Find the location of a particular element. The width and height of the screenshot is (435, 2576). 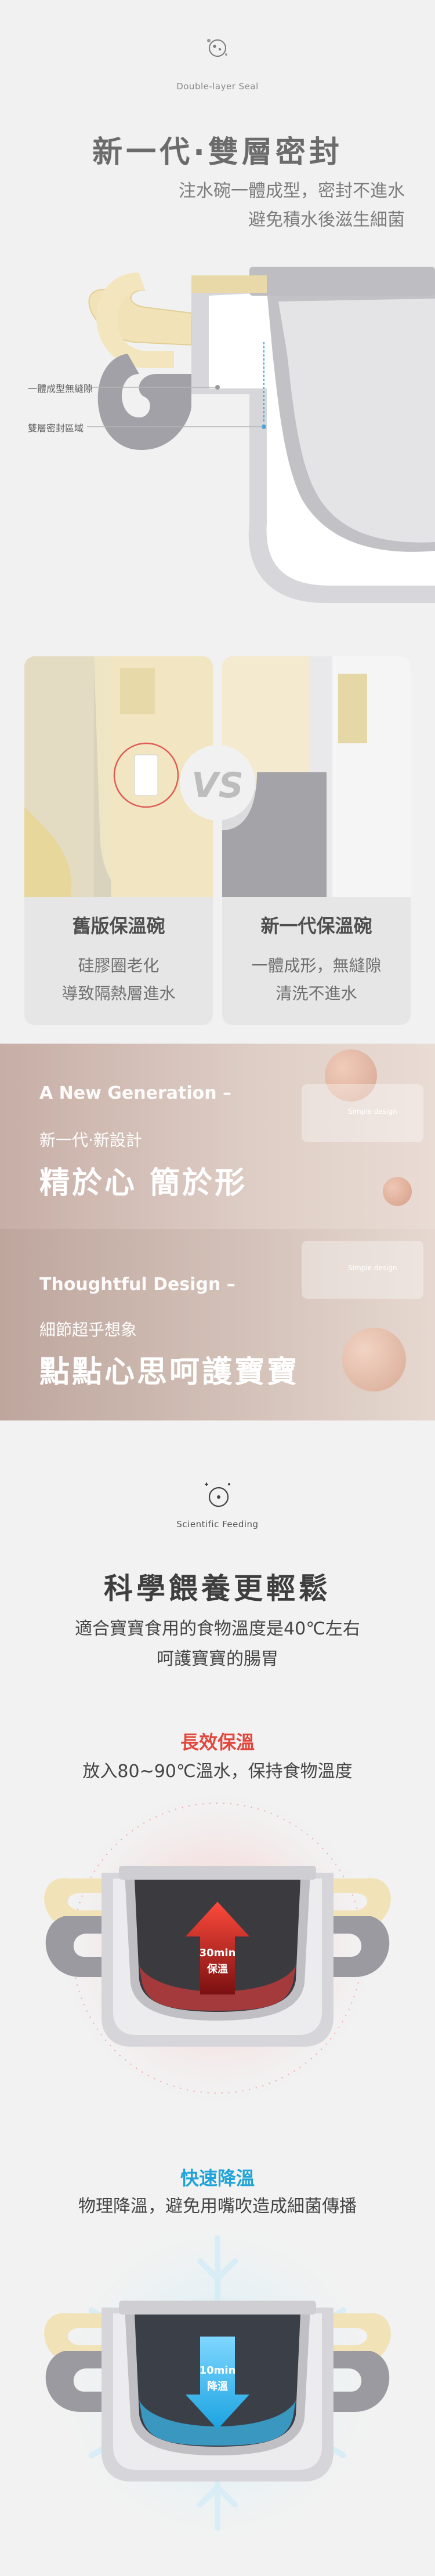

warm-description: 放入80~90℃溫水，保持食物溫度 is located at coordinates (217, 1771).